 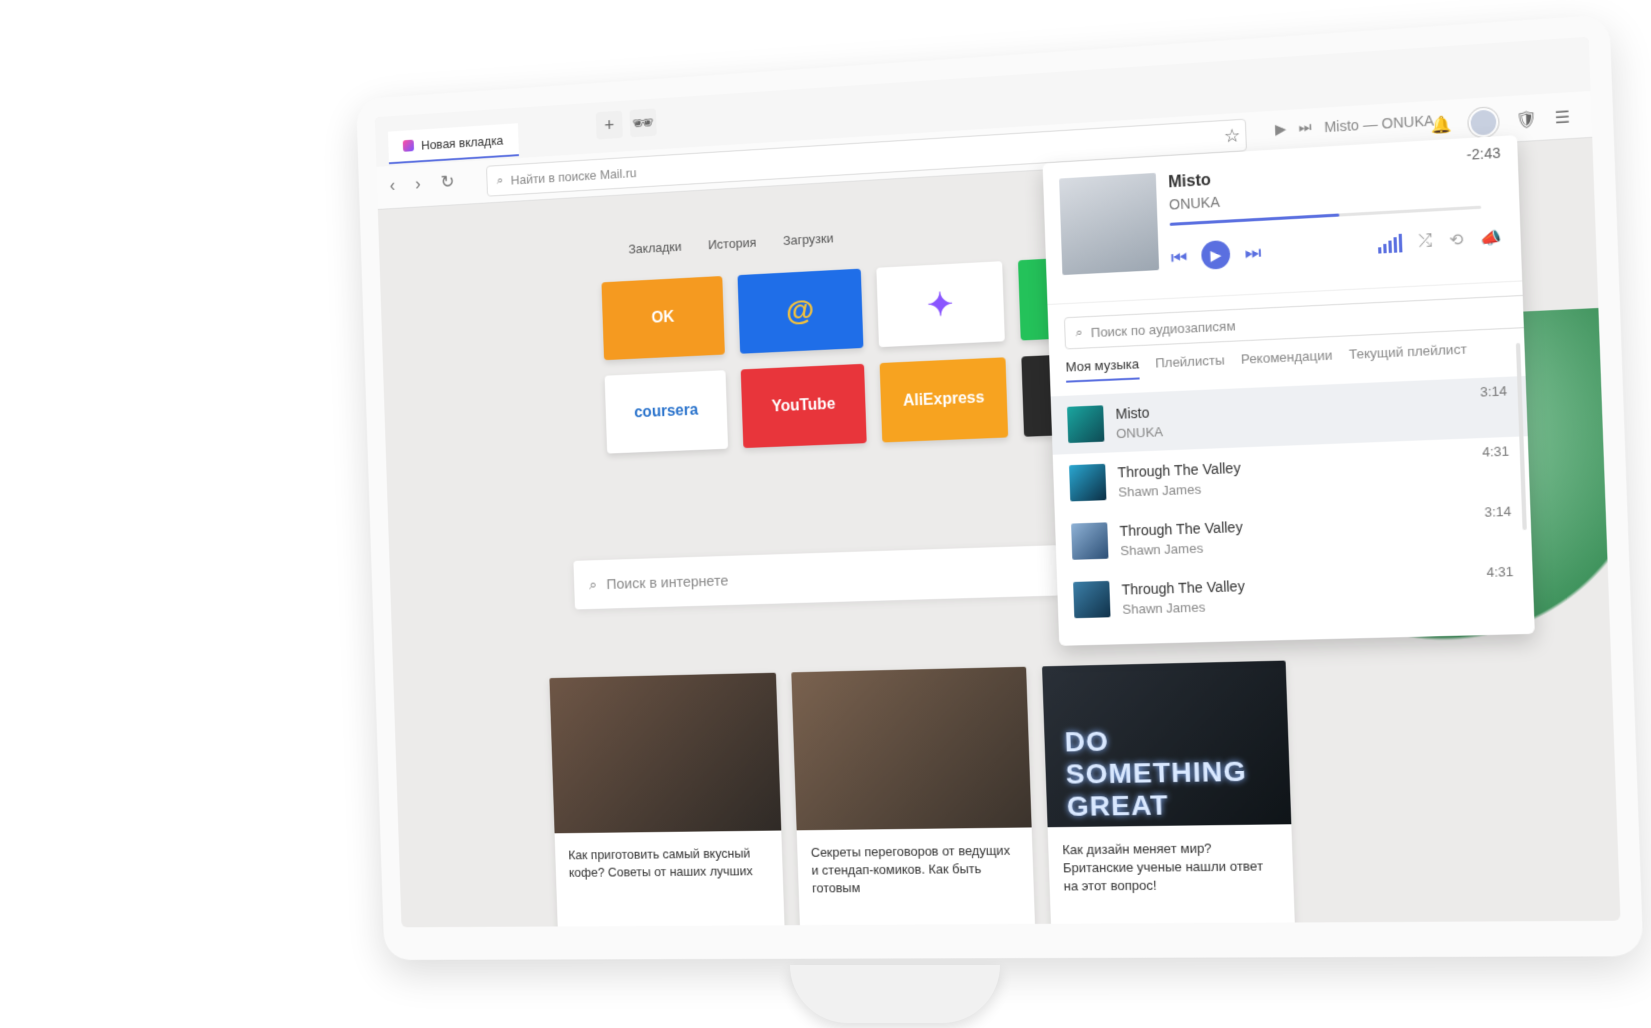 I want to click on tile-mail: @, so click(x=800, y=311).